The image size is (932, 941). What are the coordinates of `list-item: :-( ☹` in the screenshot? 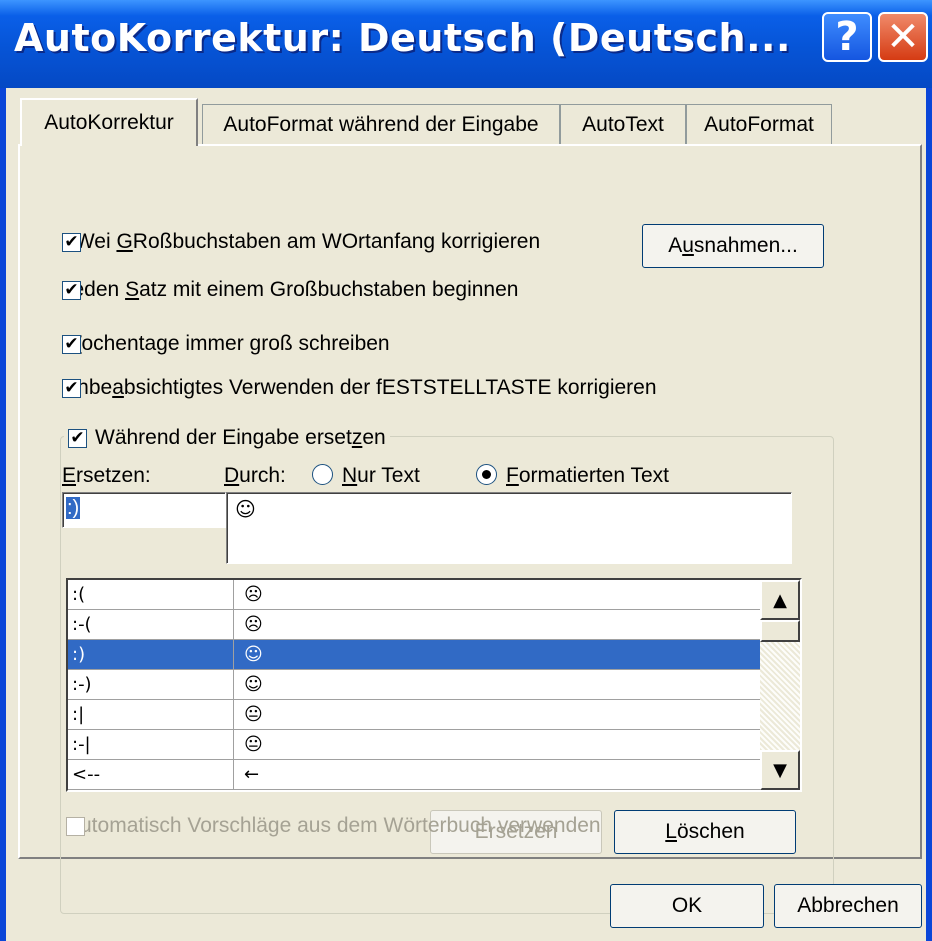 It's located at (434, 625).